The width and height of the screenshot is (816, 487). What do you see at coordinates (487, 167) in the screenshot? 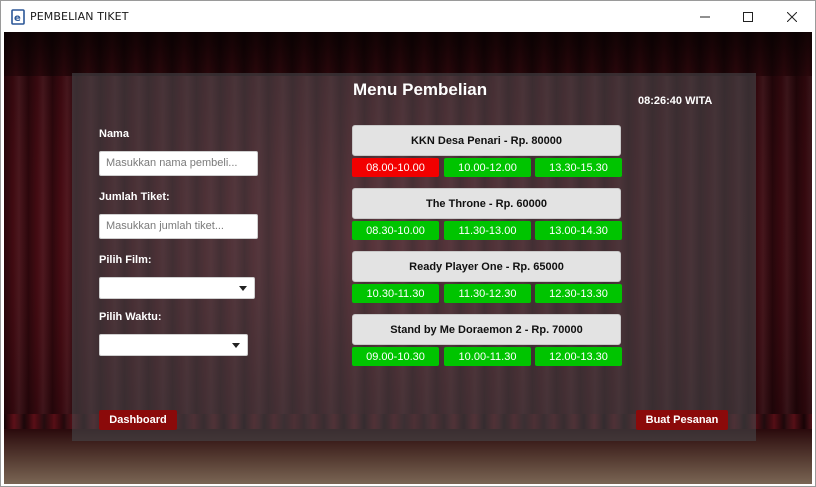
I see `showtime-button: 10.00-12.00` at bounding box center [487, 167].